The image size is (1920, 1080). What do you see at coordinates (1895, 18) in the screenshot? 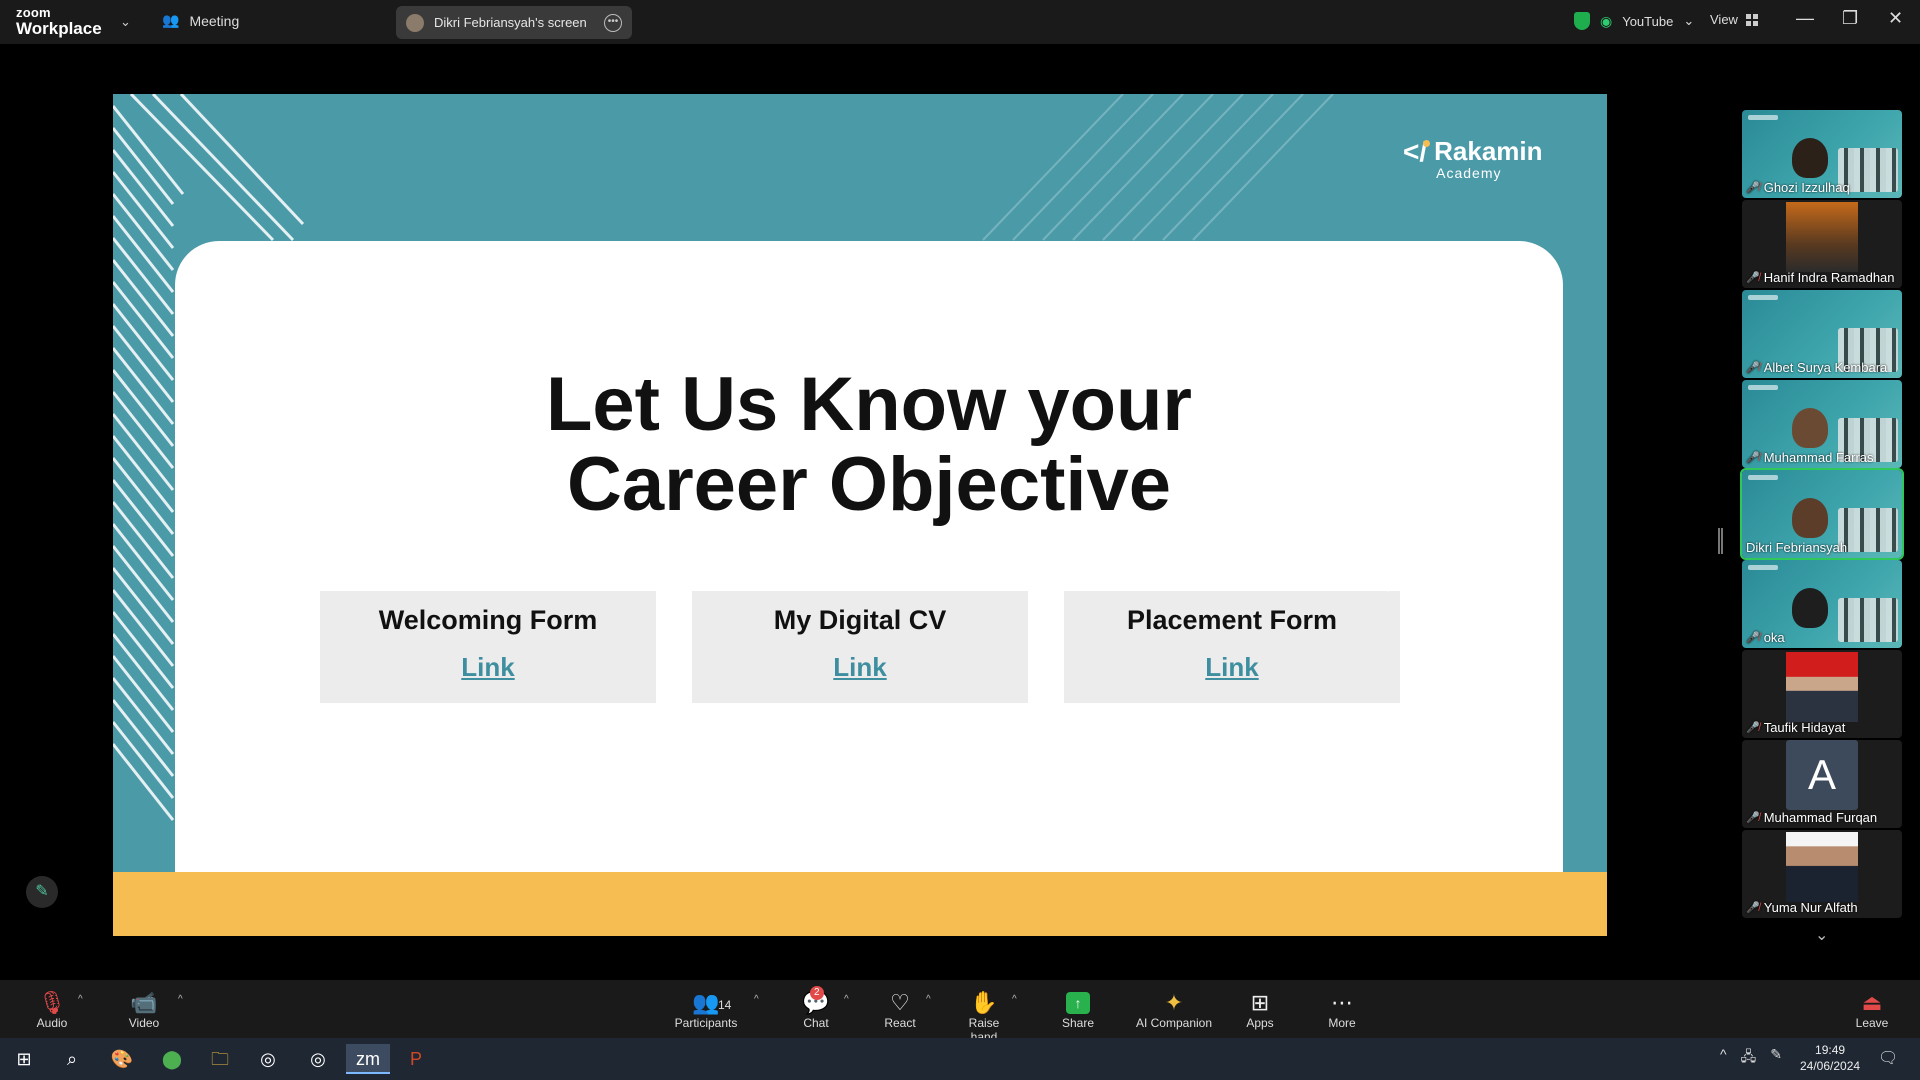
I see `close-icon: ✕` at bounding box center [1895, 18].